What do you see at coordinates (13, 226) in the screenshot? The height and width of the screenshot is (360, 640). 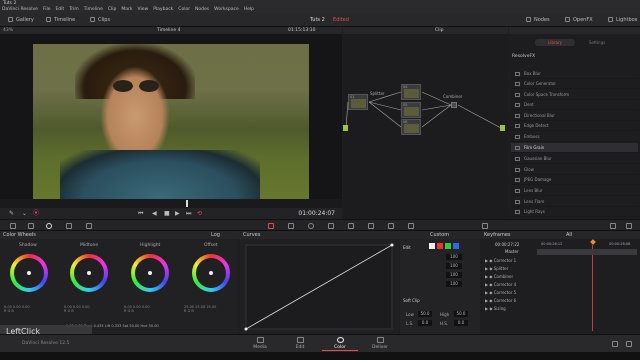 I see `camera-raw-icon` at bounding box center [13, 226].